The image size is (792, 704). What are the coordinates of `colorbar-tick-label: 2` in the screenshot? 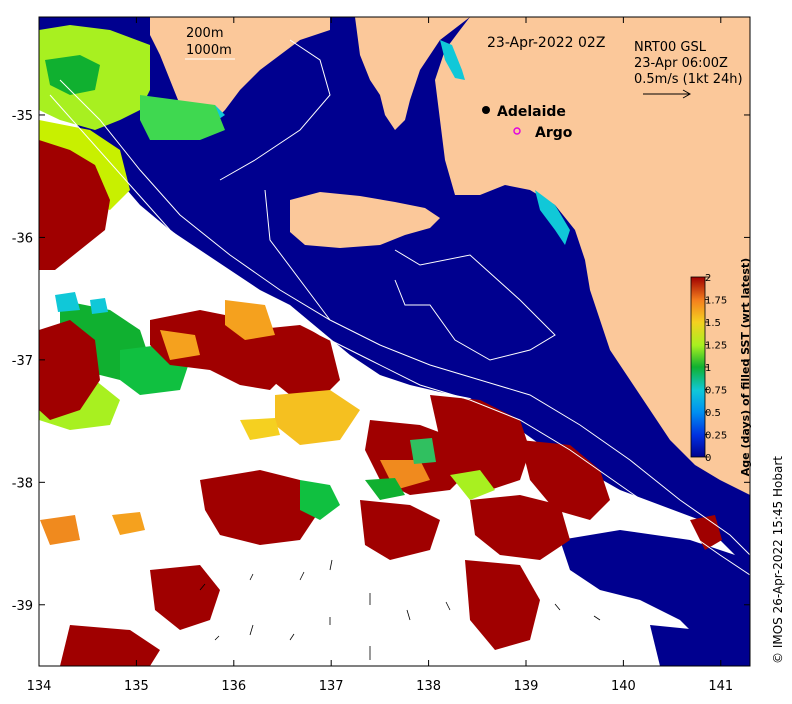 It's located at (708, 278).